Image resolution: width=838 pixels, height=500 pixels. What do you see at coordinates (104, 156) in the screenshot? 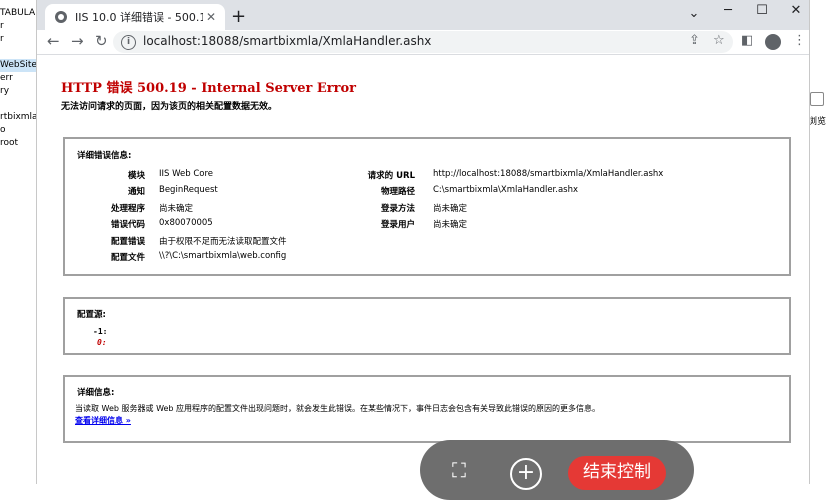
I see `detailed-error-heading: 详细错误信息:` at bounding box center [104, 156].